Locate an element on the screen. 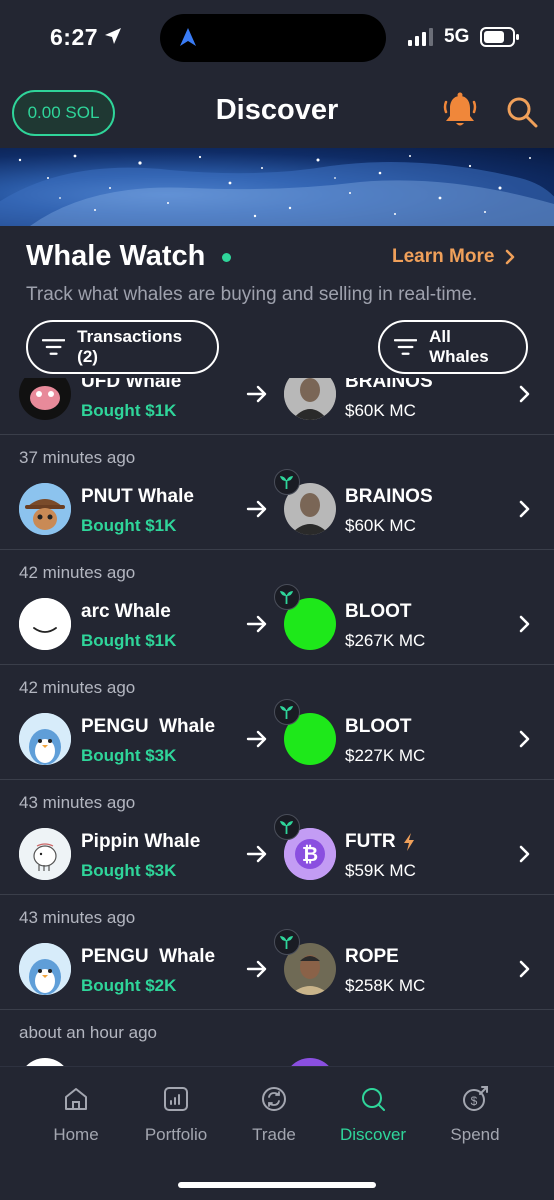 The height and width of the screenshot is (1200, 554). tab-label: Portfolio is located at coordinates (176, 1134).